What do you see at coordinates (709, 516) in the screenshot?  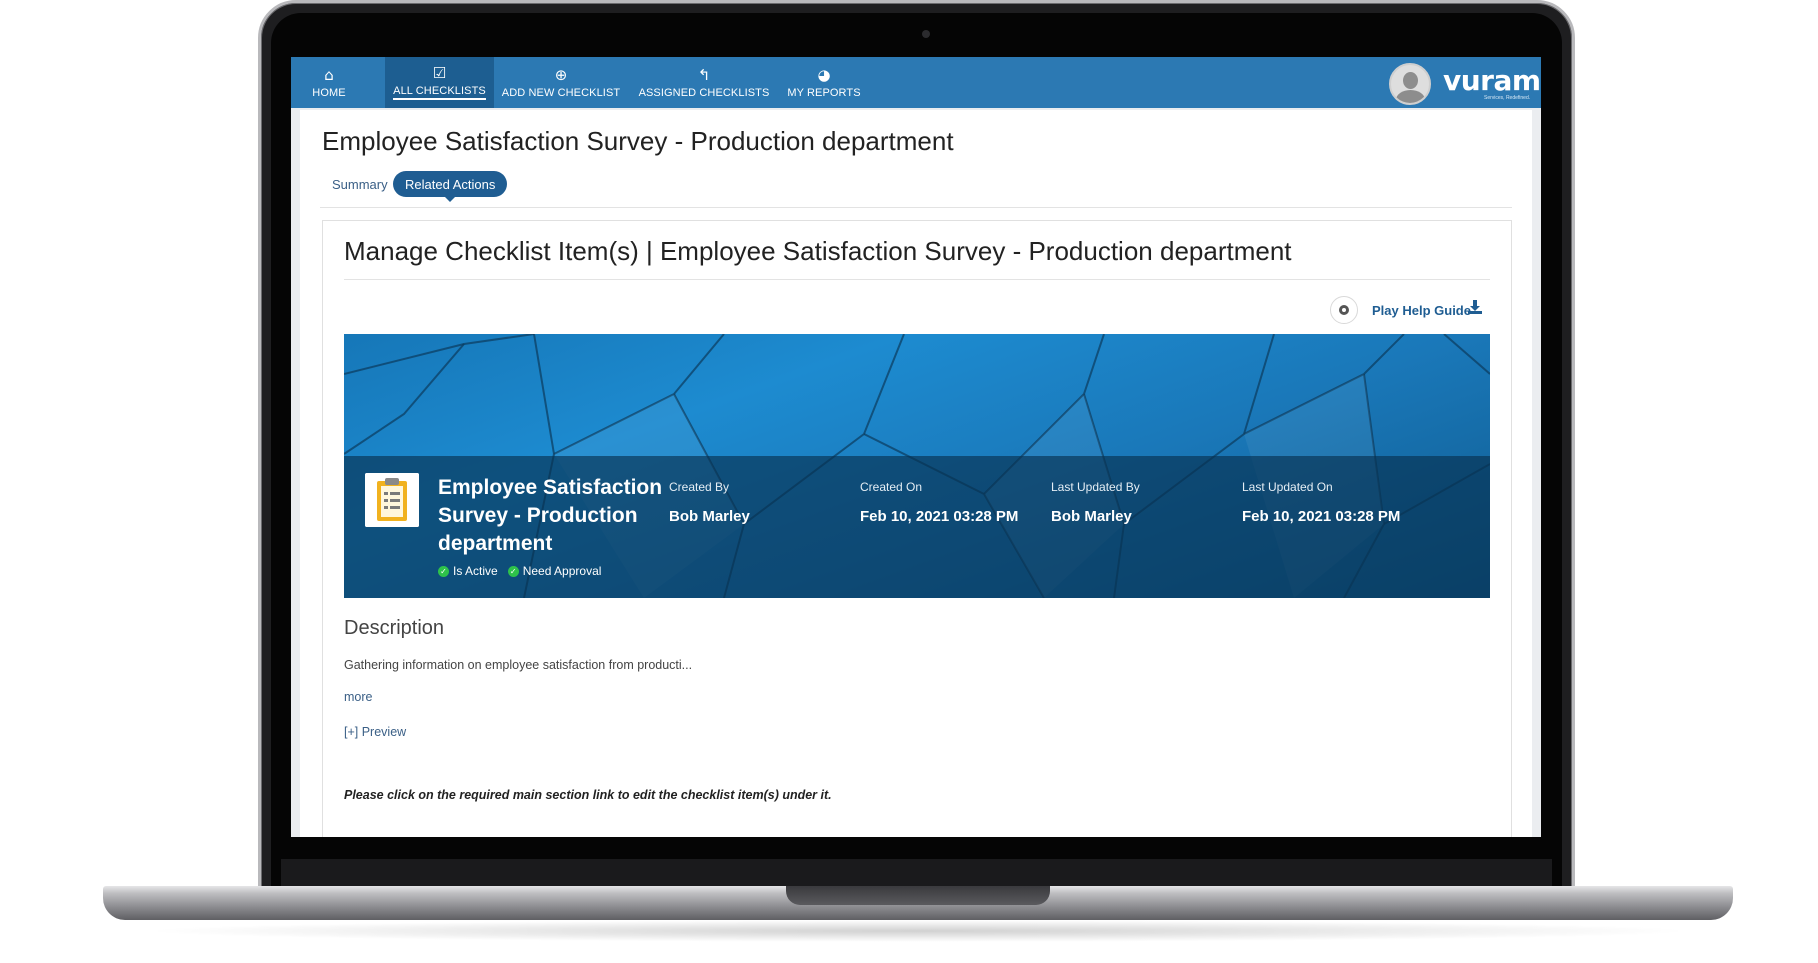 I see `meta-created-by-value: Bob Marley` at bounding box center [709, 516].